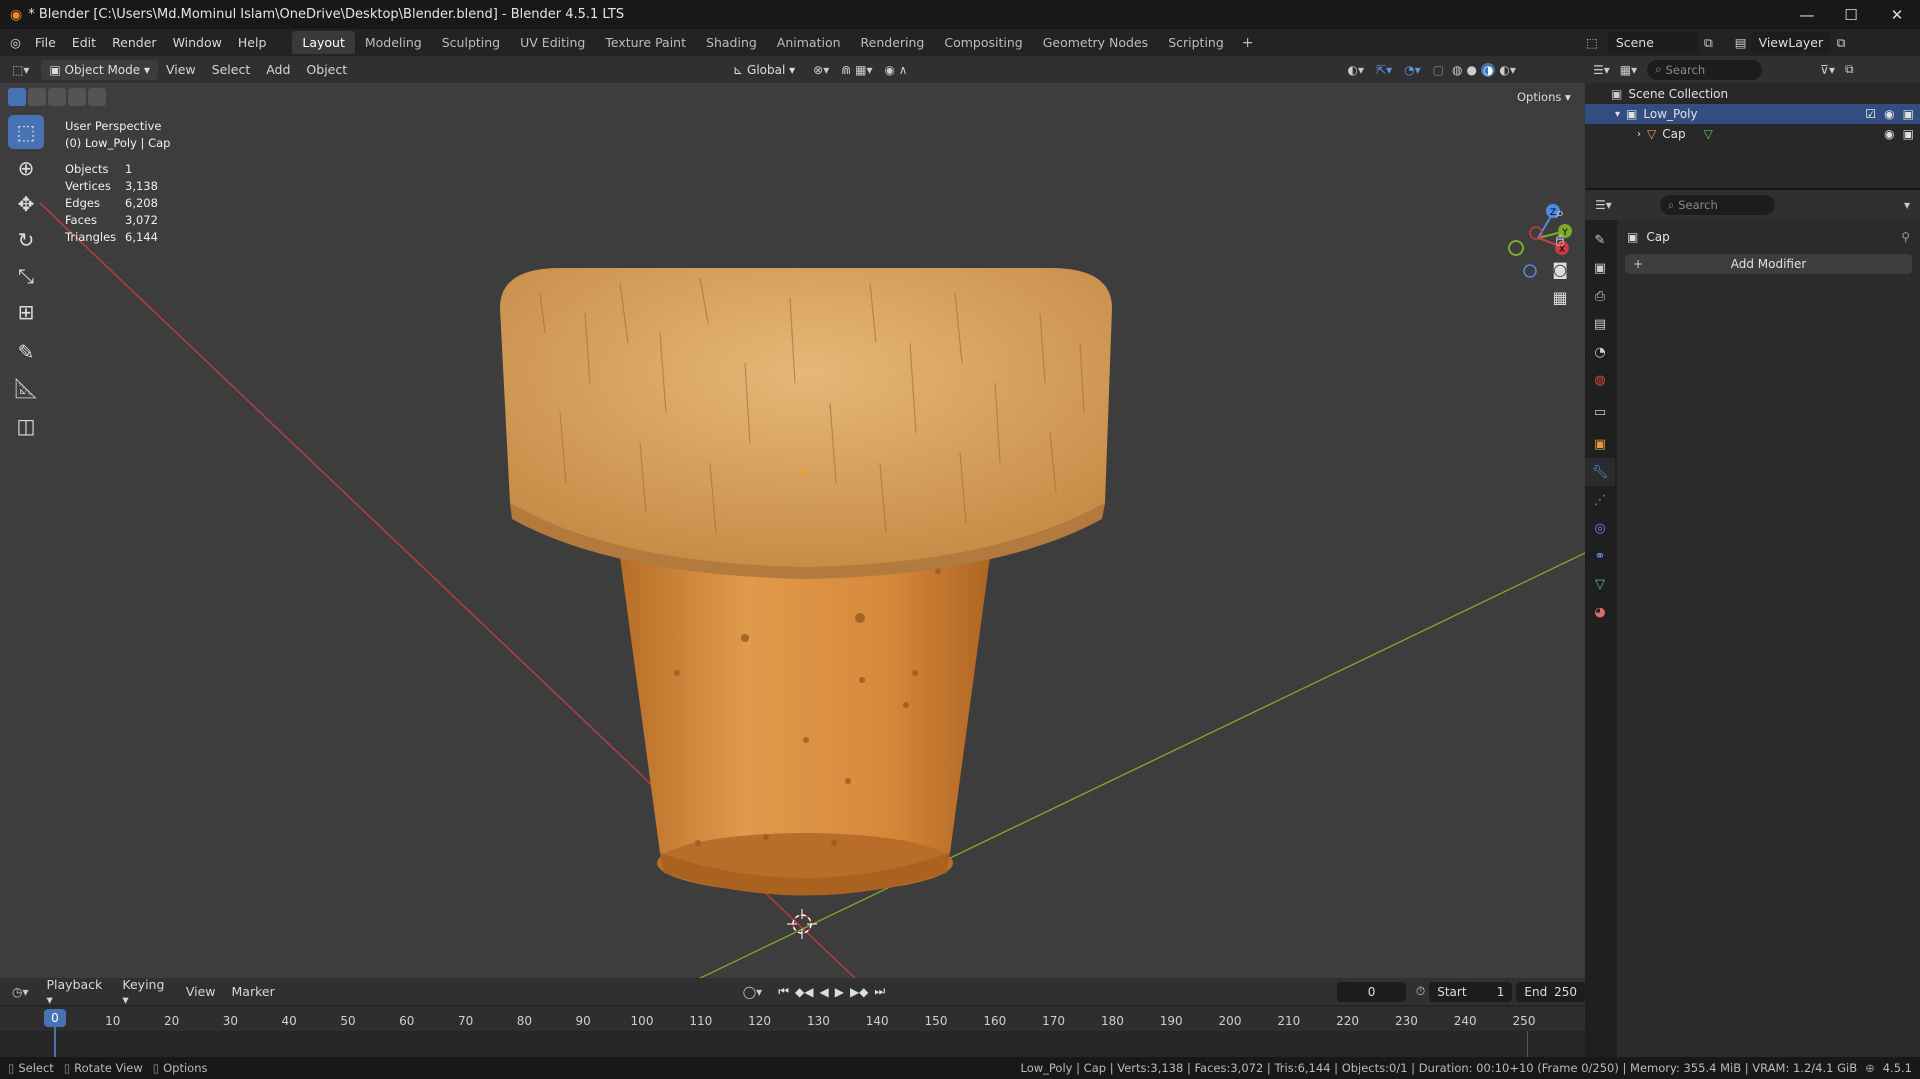 The height and width of the screenshot is (1079, 1920). What do you see at coordinates (552, 42) in the screenshot?
I see `tab-uv-editing: UV Editing` at bounding box center [552, 42].